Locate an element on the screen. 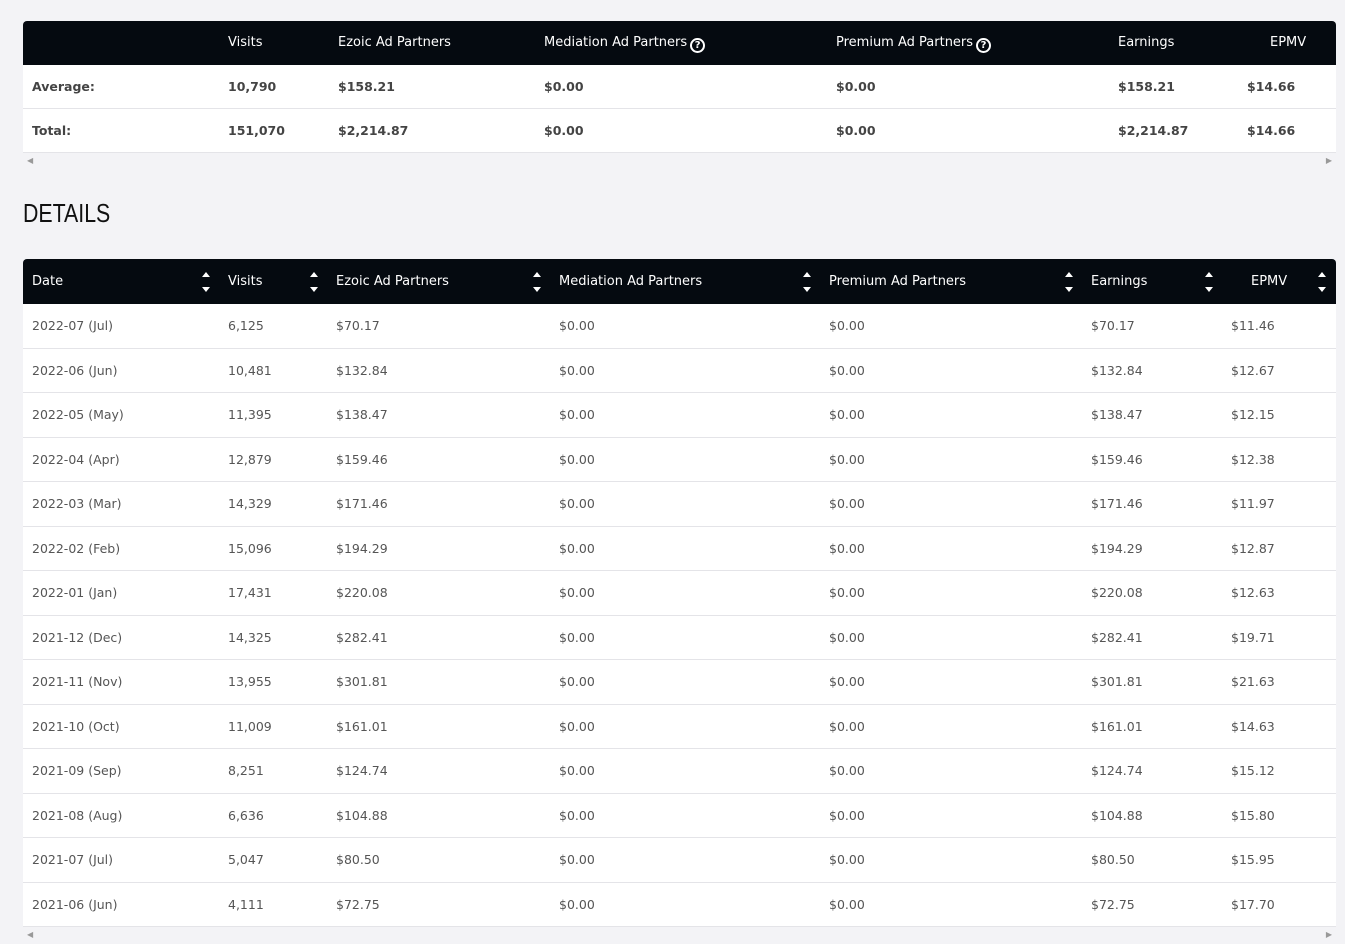 The image size is (1345, 944). row-ezoic: $138.47 is located at coordinates (362, 414).